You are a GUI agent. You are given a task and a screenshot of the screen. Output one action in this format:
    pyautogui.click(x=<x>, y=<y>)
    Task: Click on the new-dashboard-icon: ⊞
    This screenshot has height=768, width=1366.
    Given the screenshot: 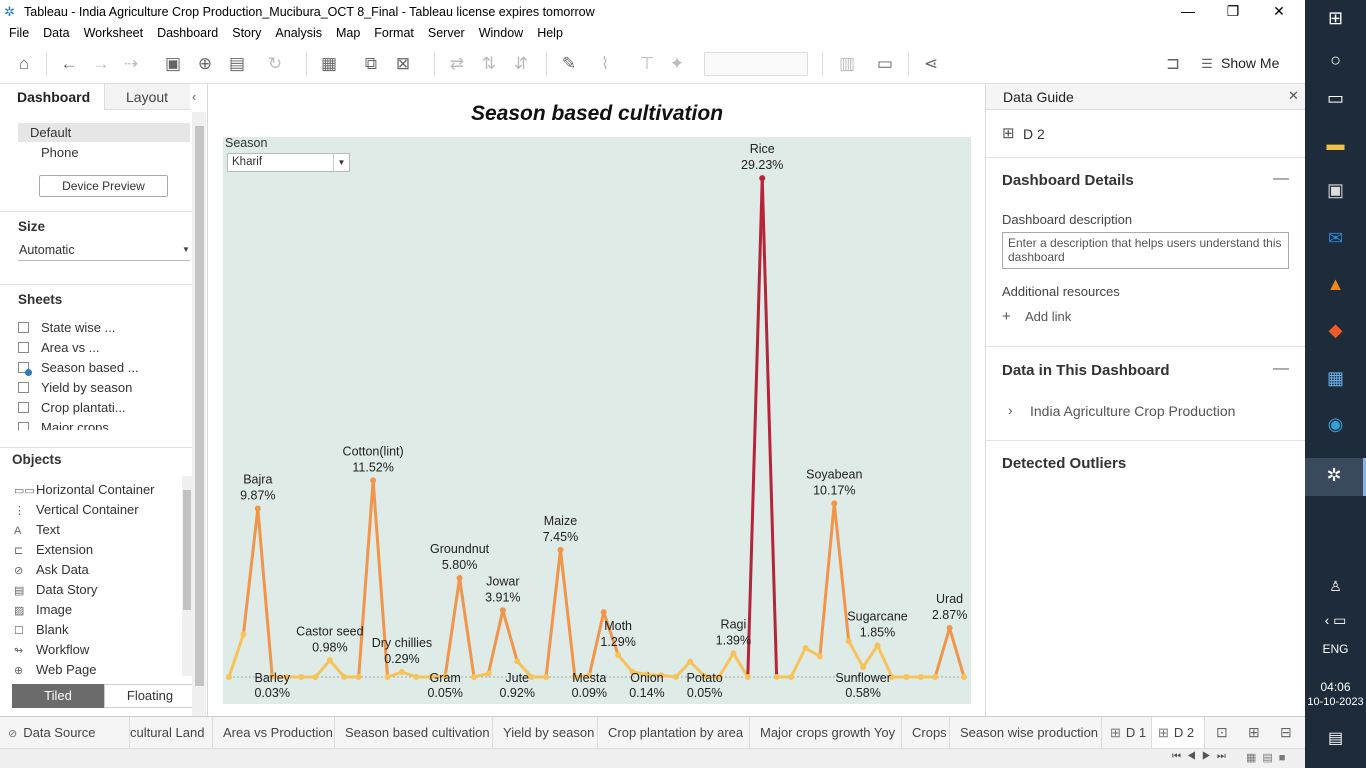 What is the action you would take?
    pyautogui.click(x=1254, y=732)
    